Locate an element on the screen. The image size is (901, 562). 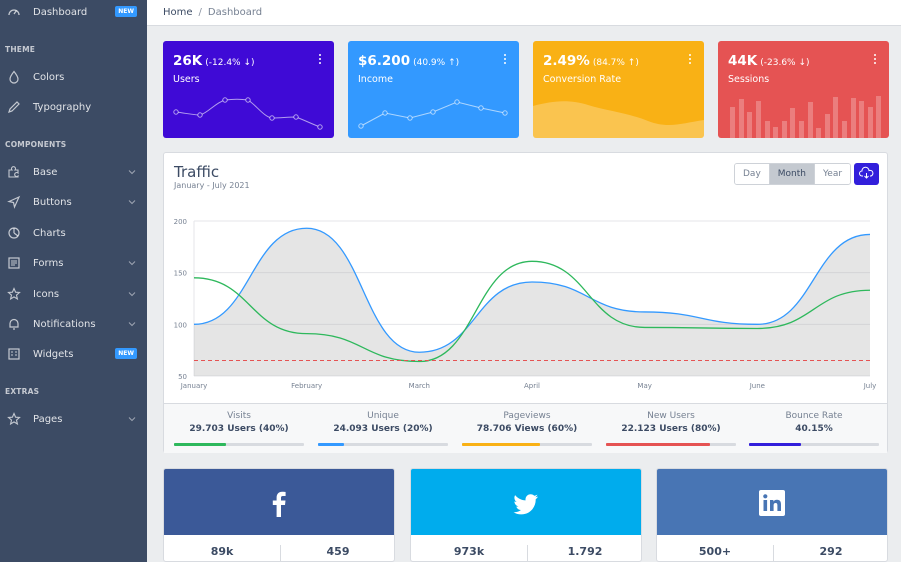
breadcrumb: Home / Dashboard is located at coordinates (524, 13).